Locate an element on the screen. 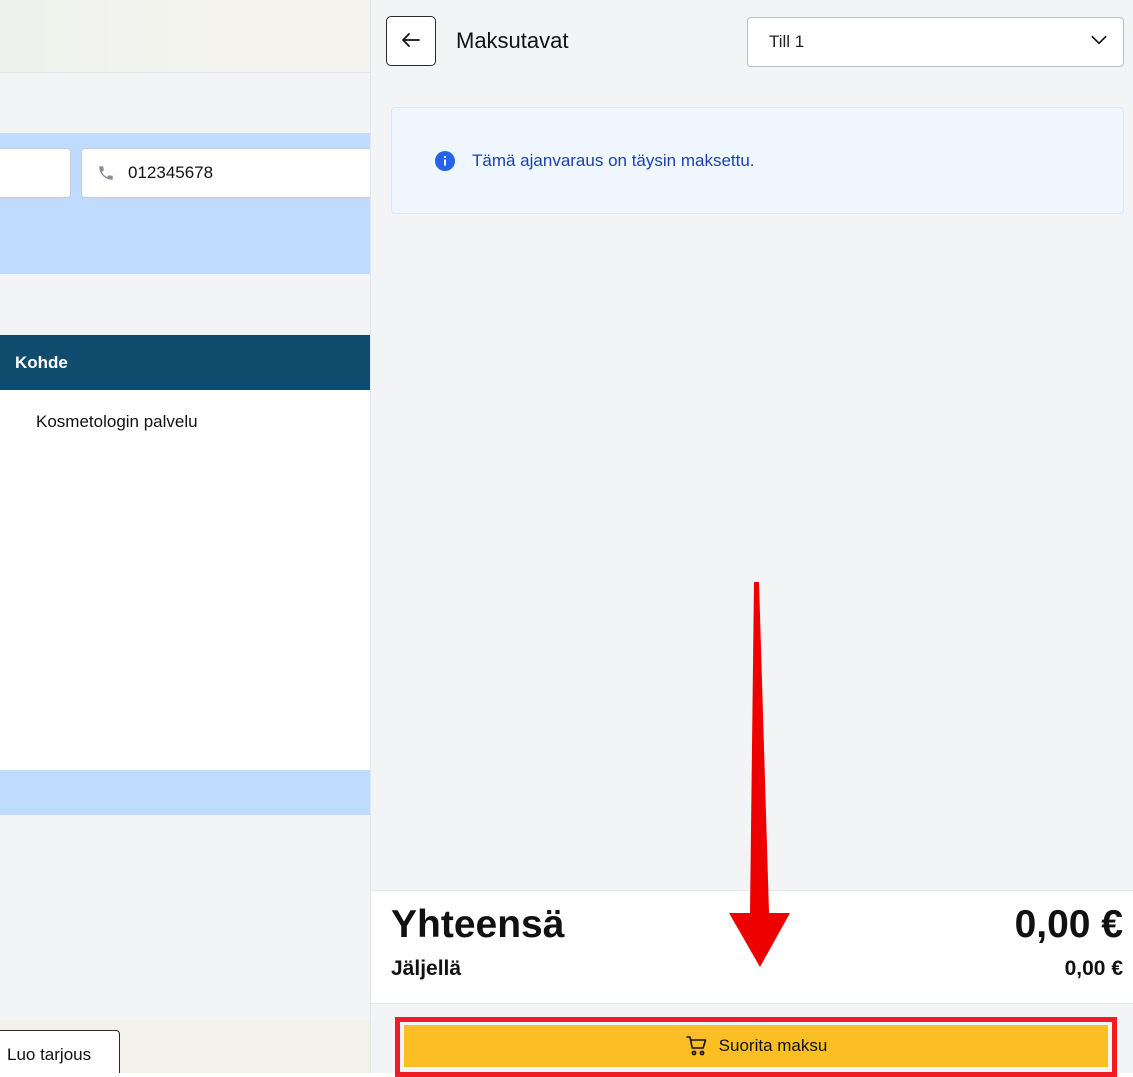  info-alert: Tämä ajanvaraus on täysin maksettu. is located at coordinates (757, 160).